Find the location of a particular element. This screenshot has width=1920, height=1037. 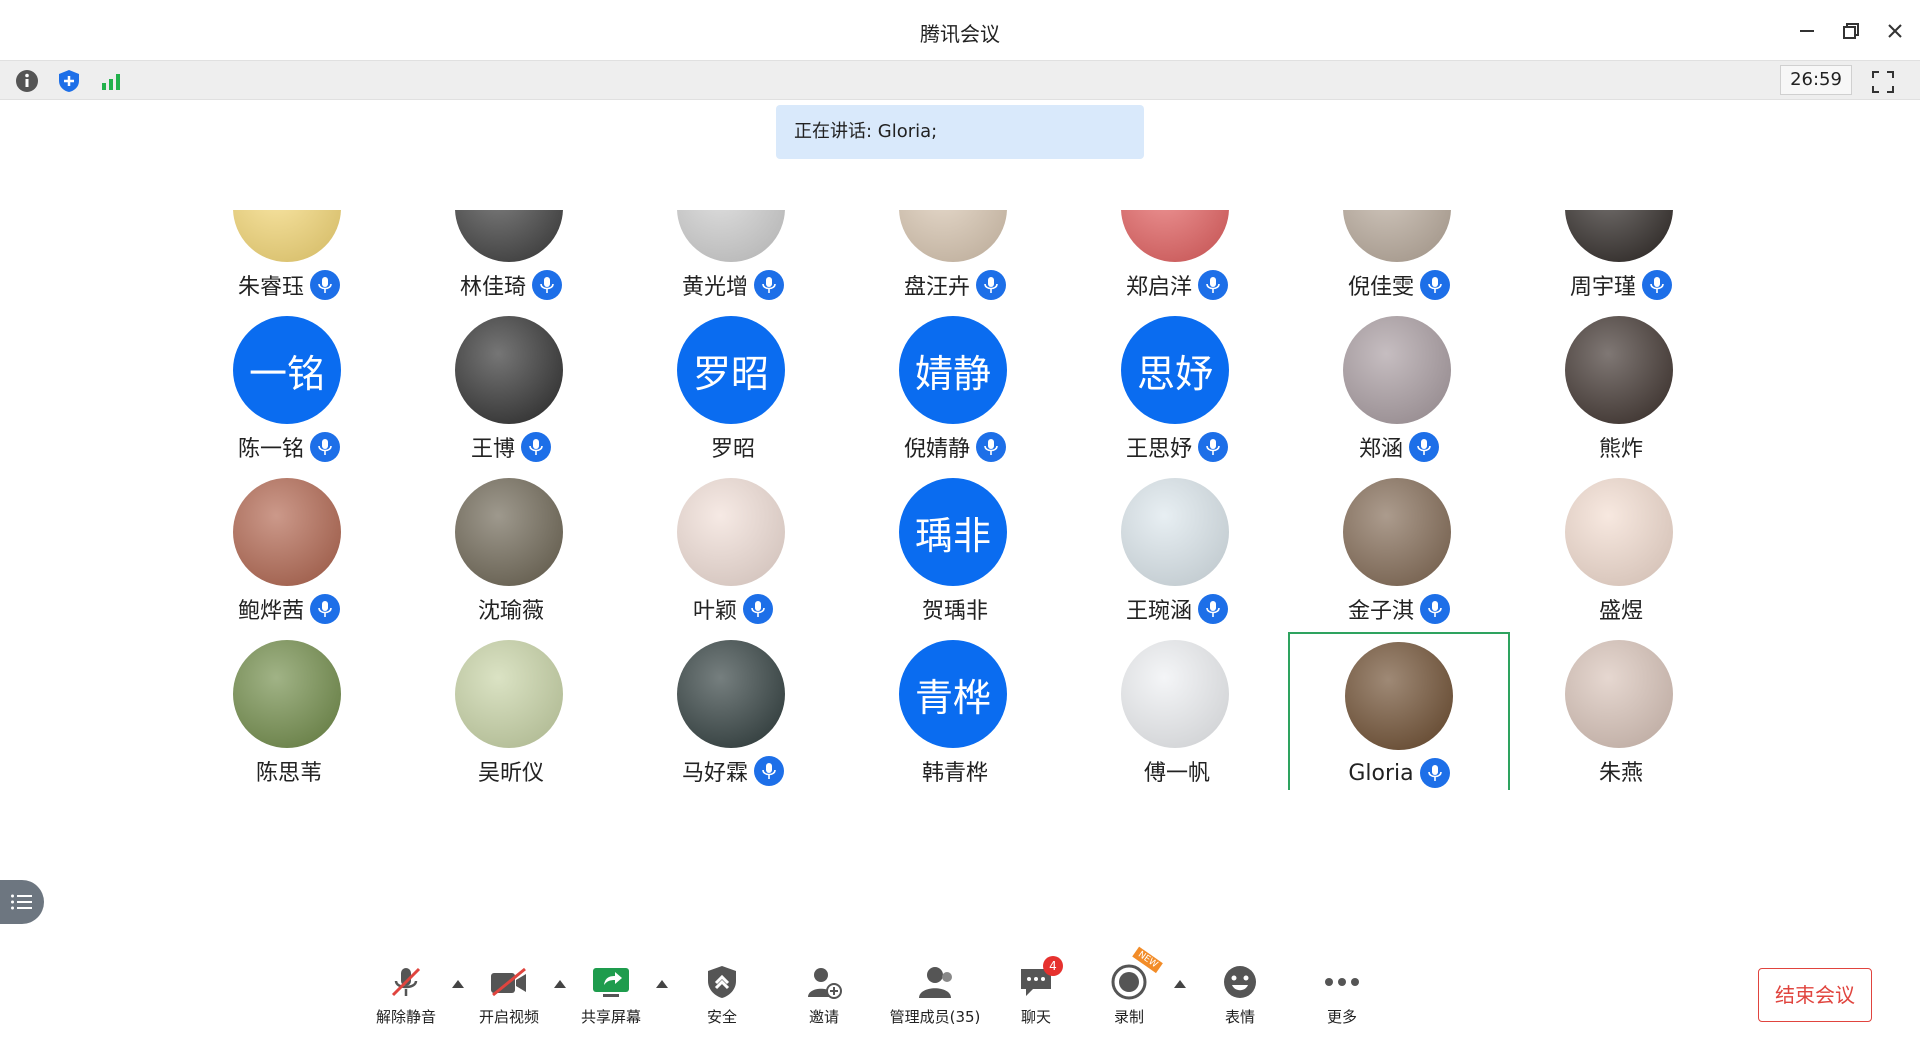

participant-tile: 王琬涵 is located at coordinates (1177, 551).